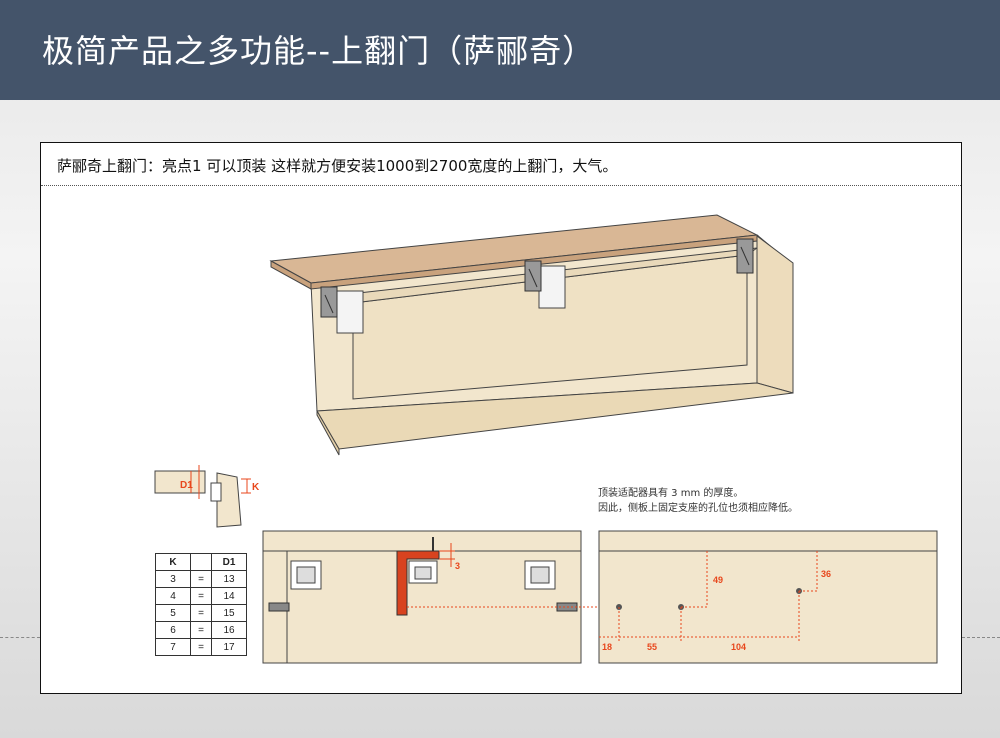  I want to click on table-cell-d1: 17, so click(229, 647).